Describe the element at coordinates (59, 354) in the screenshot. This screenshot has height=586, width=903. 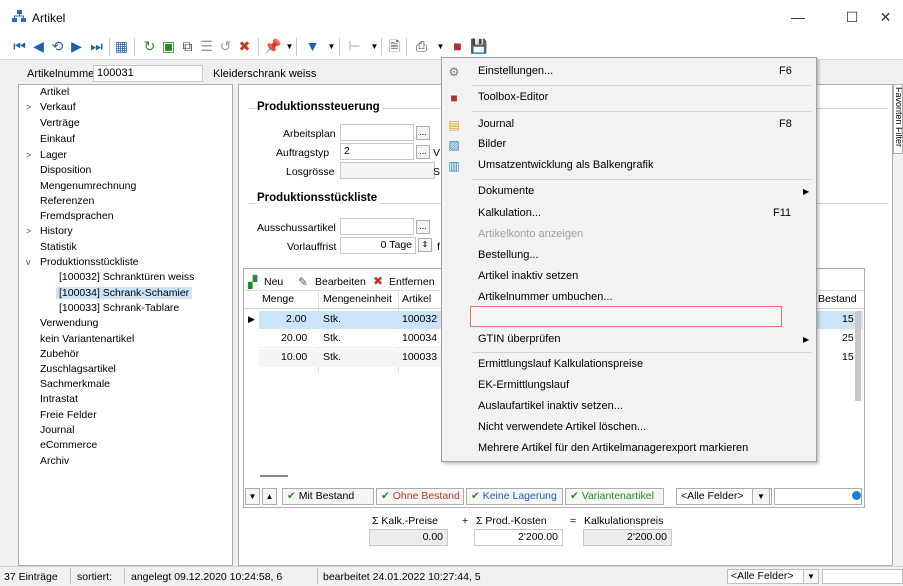
I see `tree-item: Zubehör` at that location.